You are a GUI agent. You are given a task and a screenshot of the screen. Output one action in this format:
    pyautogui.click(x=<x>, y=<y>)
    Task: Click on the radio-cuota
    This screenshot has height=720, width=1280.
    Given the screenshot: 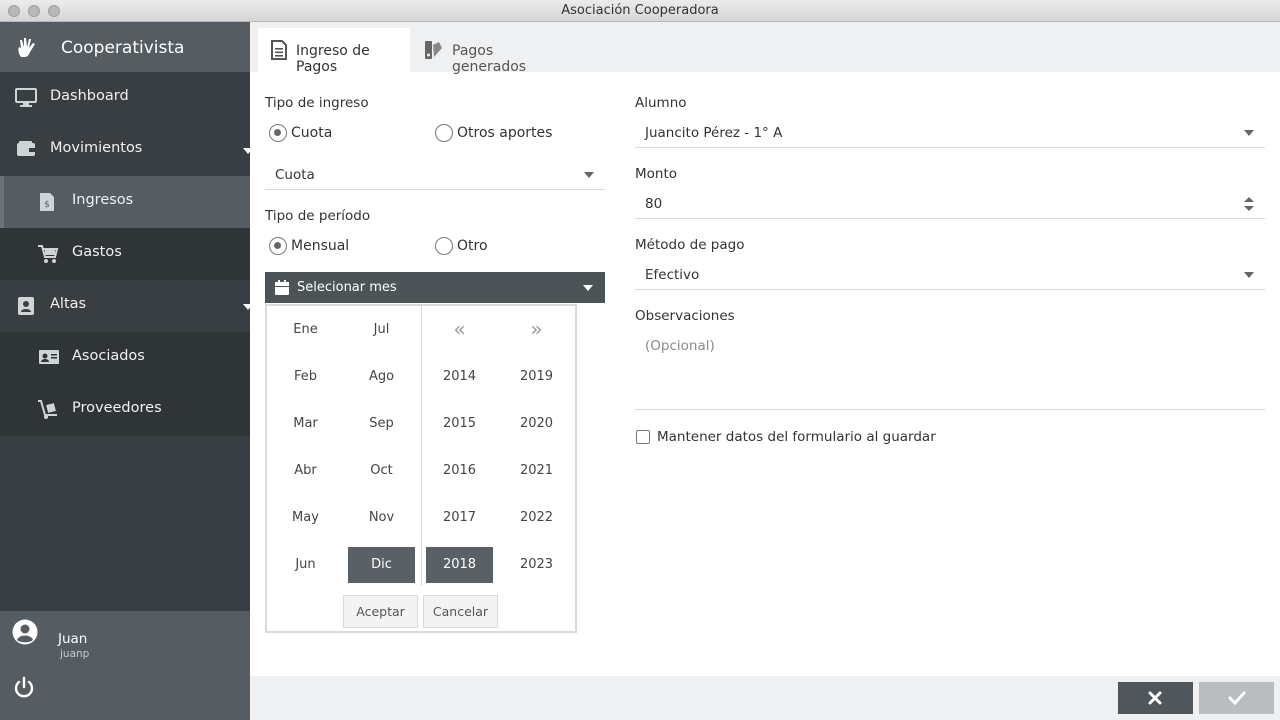 What is the action you would take?
    pyautogui.click(x=278, y=133)
    